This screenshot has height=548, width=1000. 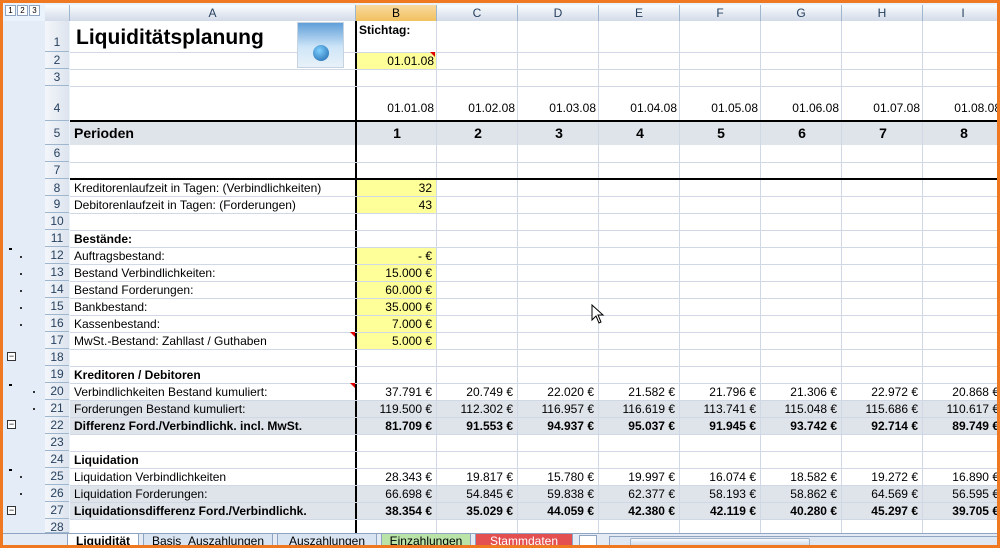 I want to click on value-cell: 113.741 €, so click(x=719, y=409).